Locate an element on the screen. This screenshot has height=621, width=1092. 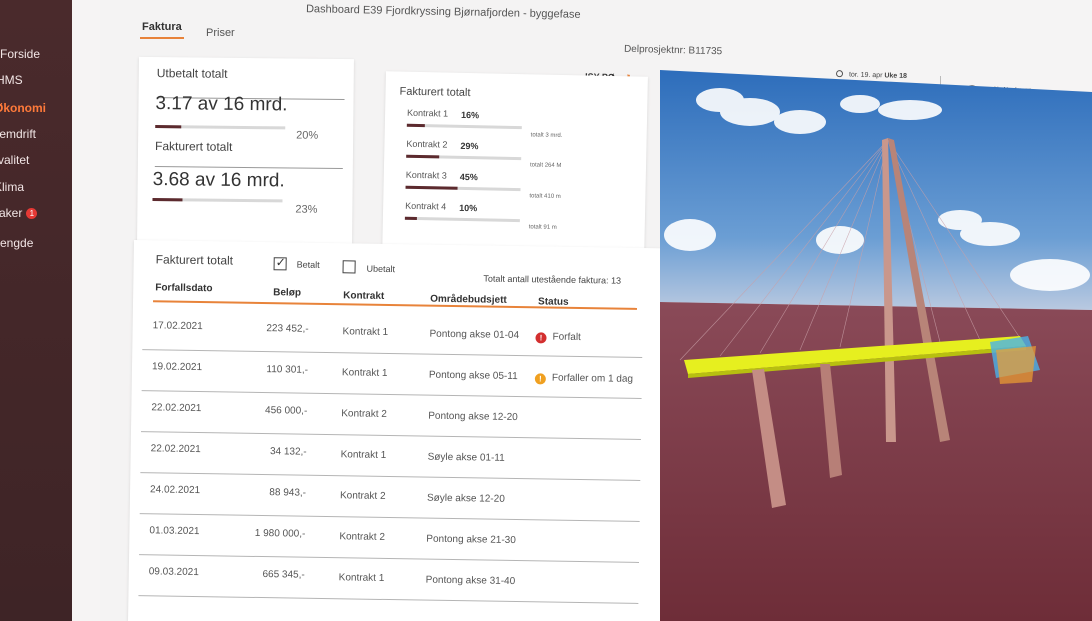
cell-amount: 665 345,- is located at coordinates (283, 575).